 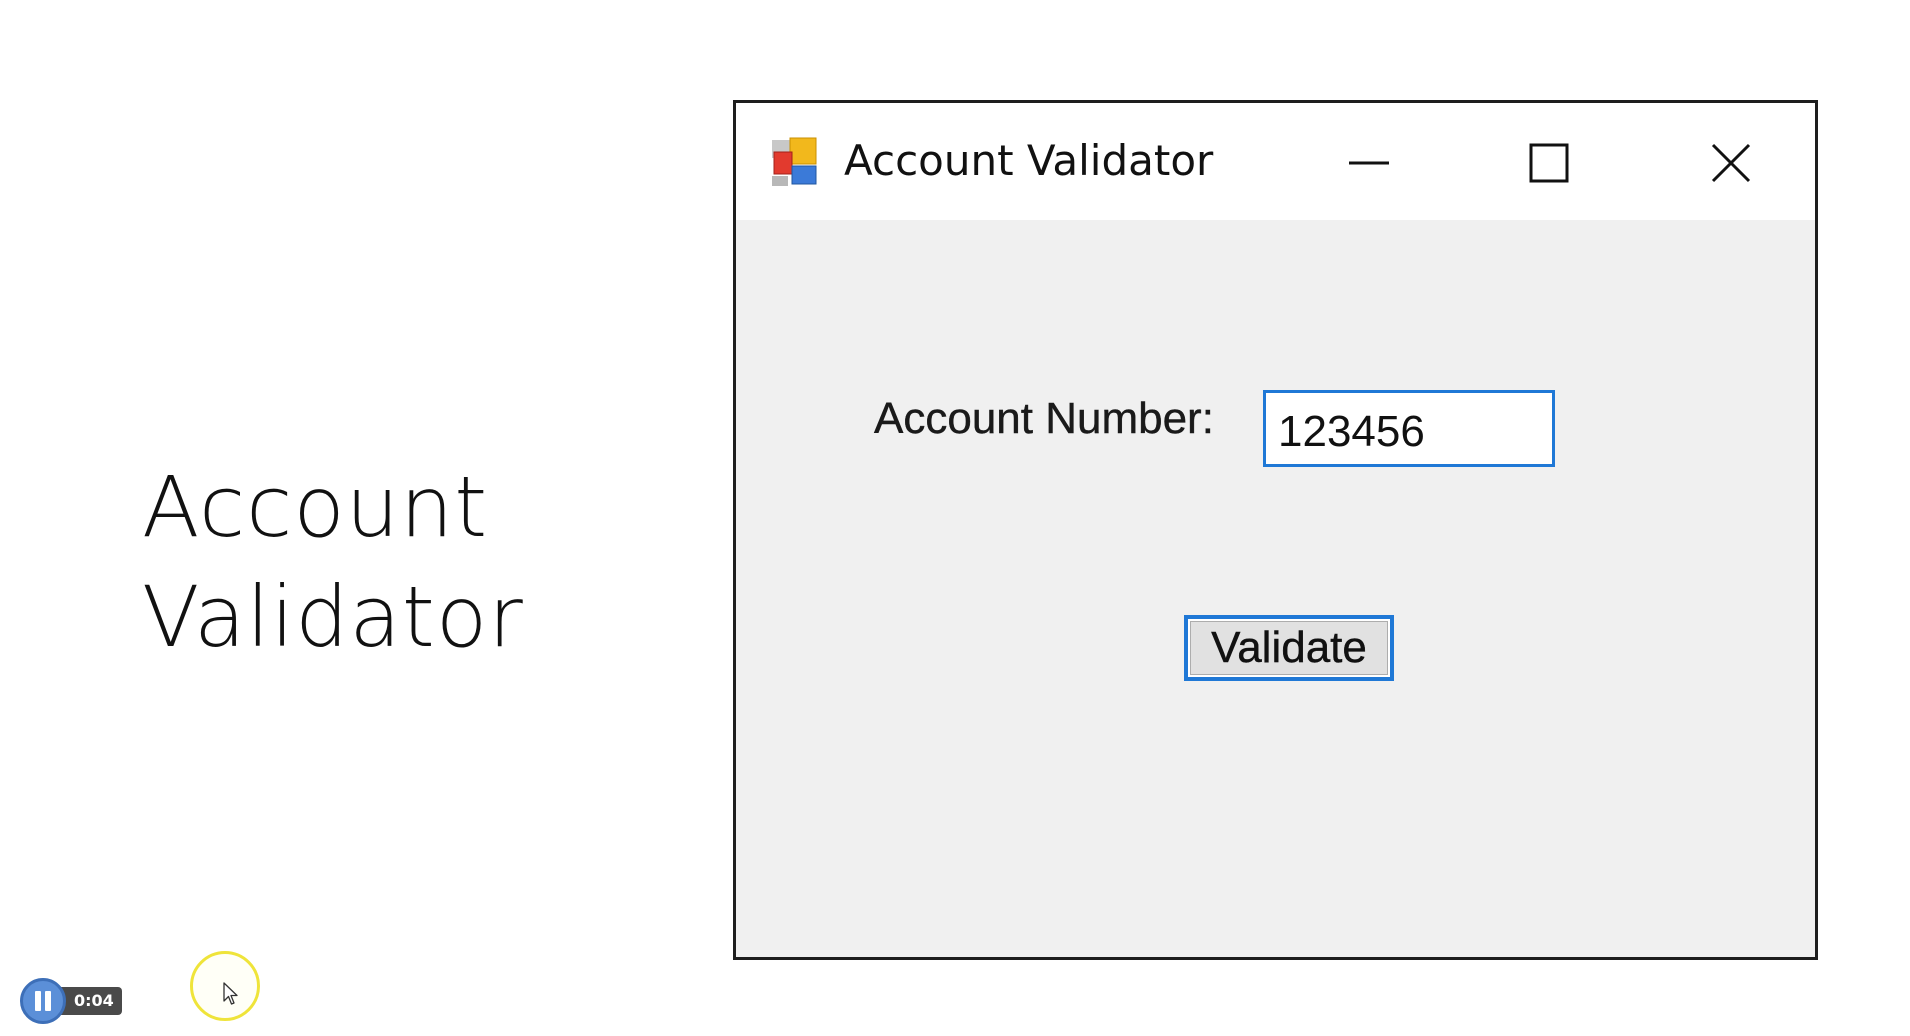 I want to click on account-number-input, so click(x=1409, y=428).